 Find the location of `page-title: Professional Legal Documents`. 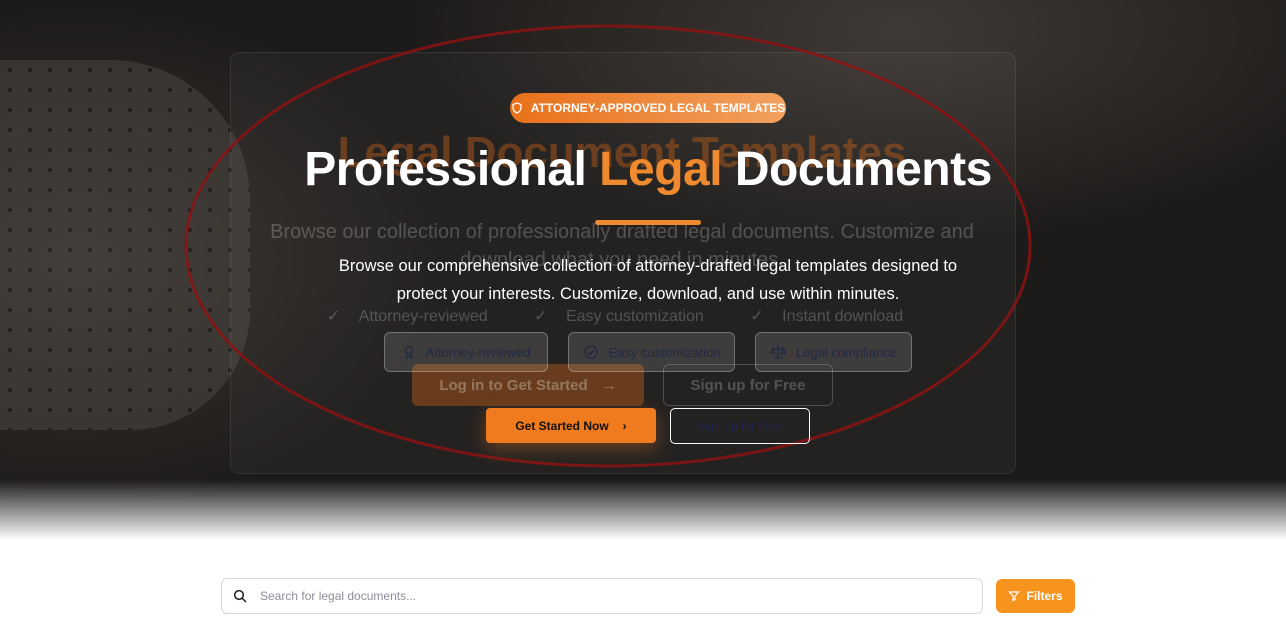

page-title: Professional Legal Documents is located at coordinates (648, 170).